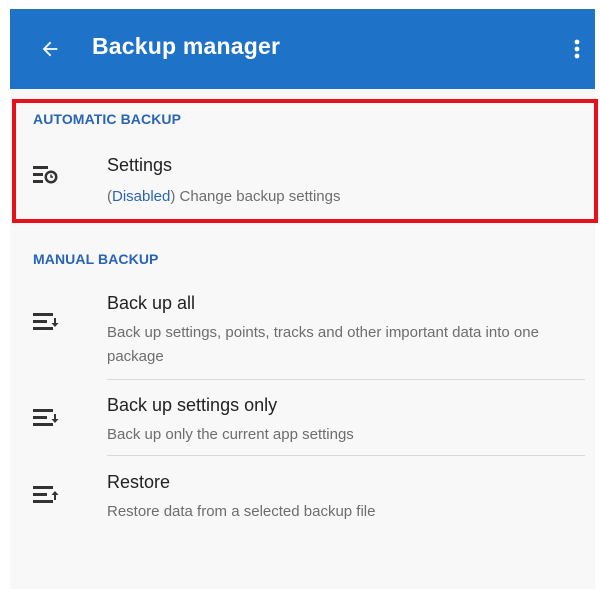 The width and height of the screenshot is (600, 589). What do you see at coordinates (46, 321) in the screenshot?
I see `backup-all-icon` at bounding box center [46, 321].